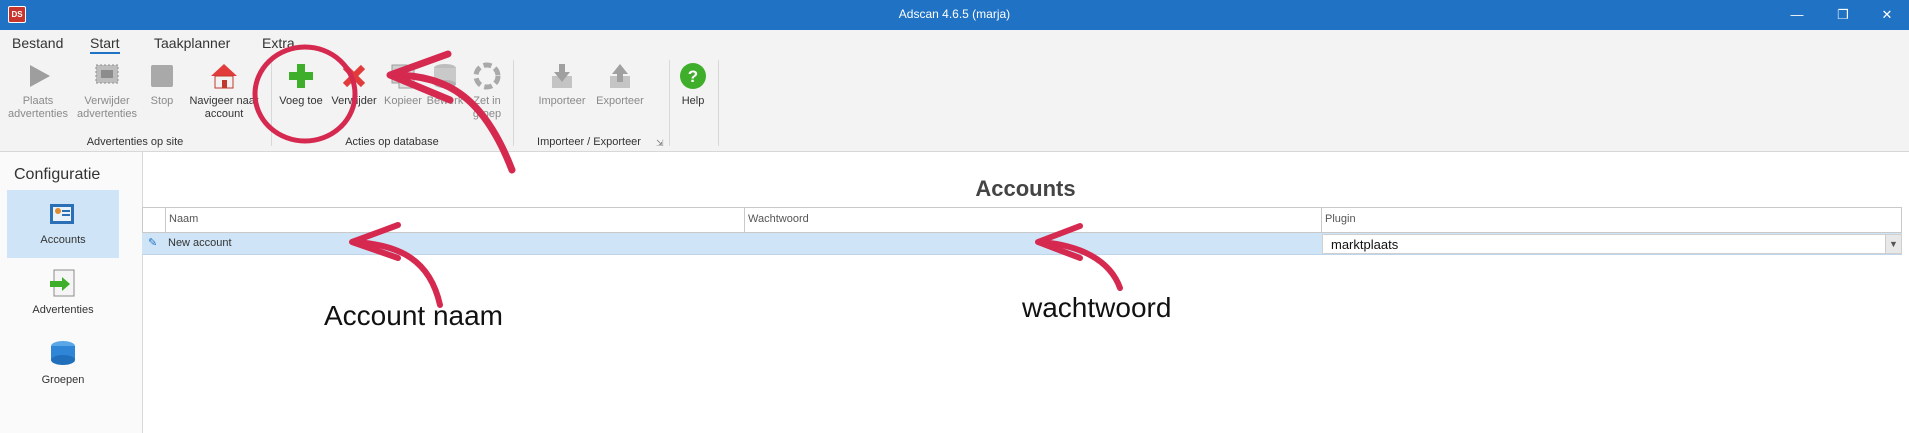 The height and width of the screenshot is (433, 1909). I want to click on group-icon, so click(487, 76).